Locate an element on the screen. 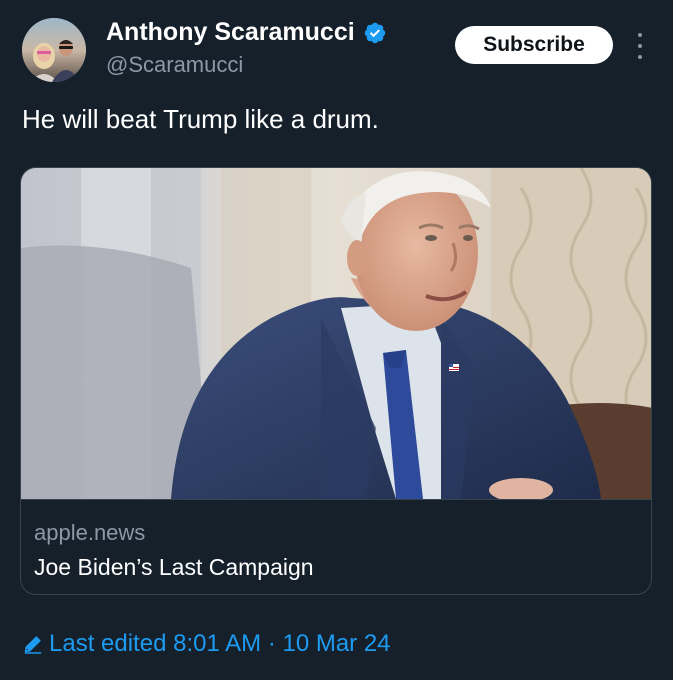  last-edited-text: Last edited 8:01 AM · 10 Mar 24 is located at coordinates (220, 643).